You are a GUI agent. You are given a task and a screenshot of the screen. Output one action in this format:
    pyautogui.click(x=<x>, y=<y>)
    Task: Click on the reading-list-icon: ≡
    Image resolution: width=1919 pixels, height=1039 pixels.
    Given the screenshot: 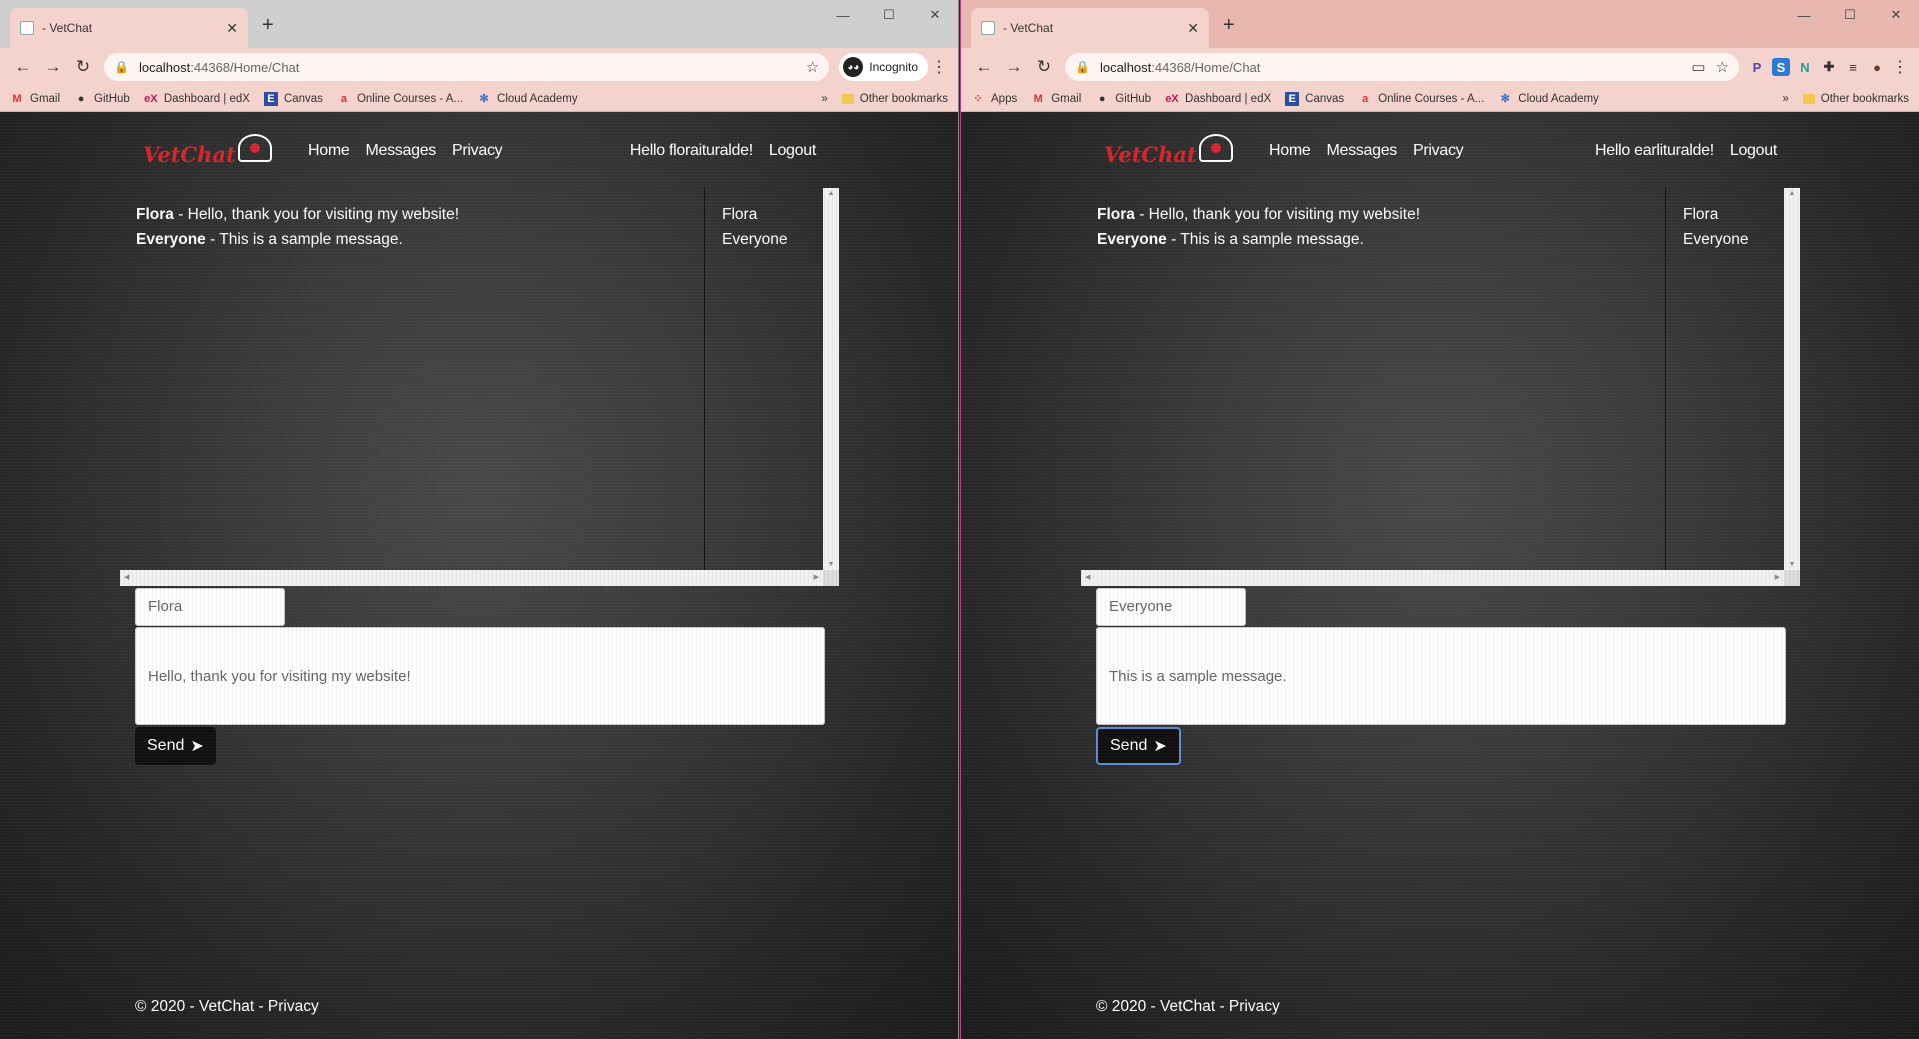 What is the action you would take?
    pyautogui.click(x=1853, y=67)
    